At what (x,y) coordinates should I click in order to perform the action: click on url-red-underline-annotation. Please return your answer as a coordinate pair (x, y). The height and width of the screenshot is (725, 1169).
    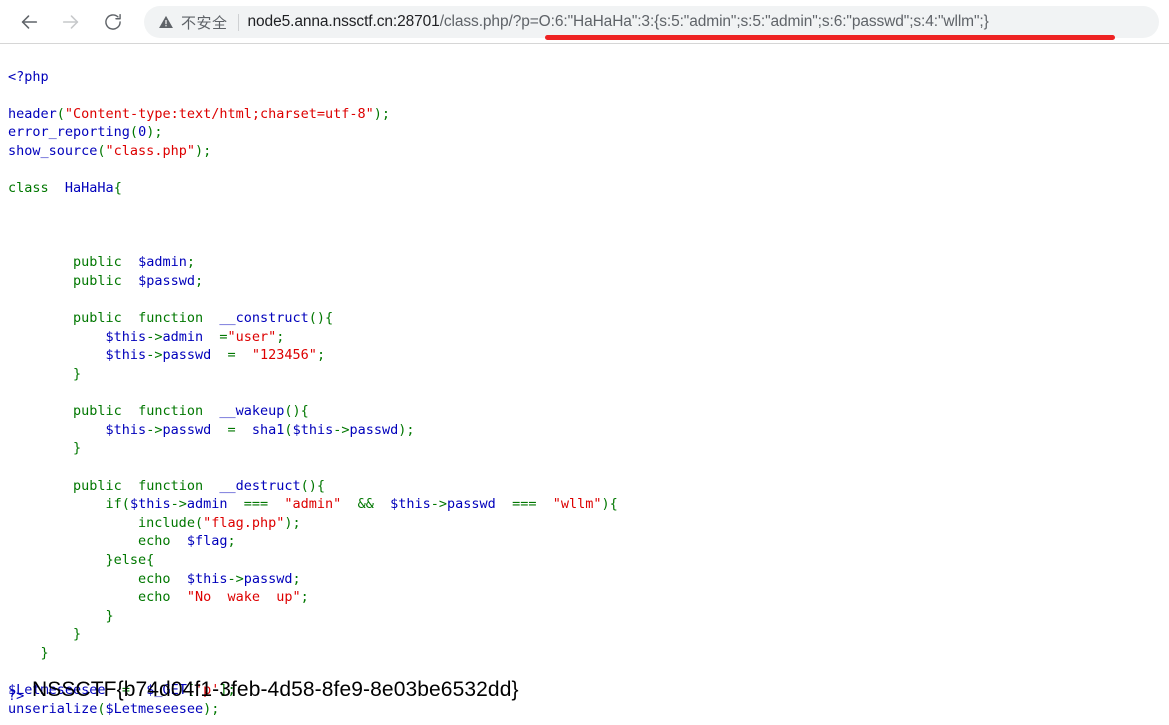
    Looking at the image, I should click on (830, 37).